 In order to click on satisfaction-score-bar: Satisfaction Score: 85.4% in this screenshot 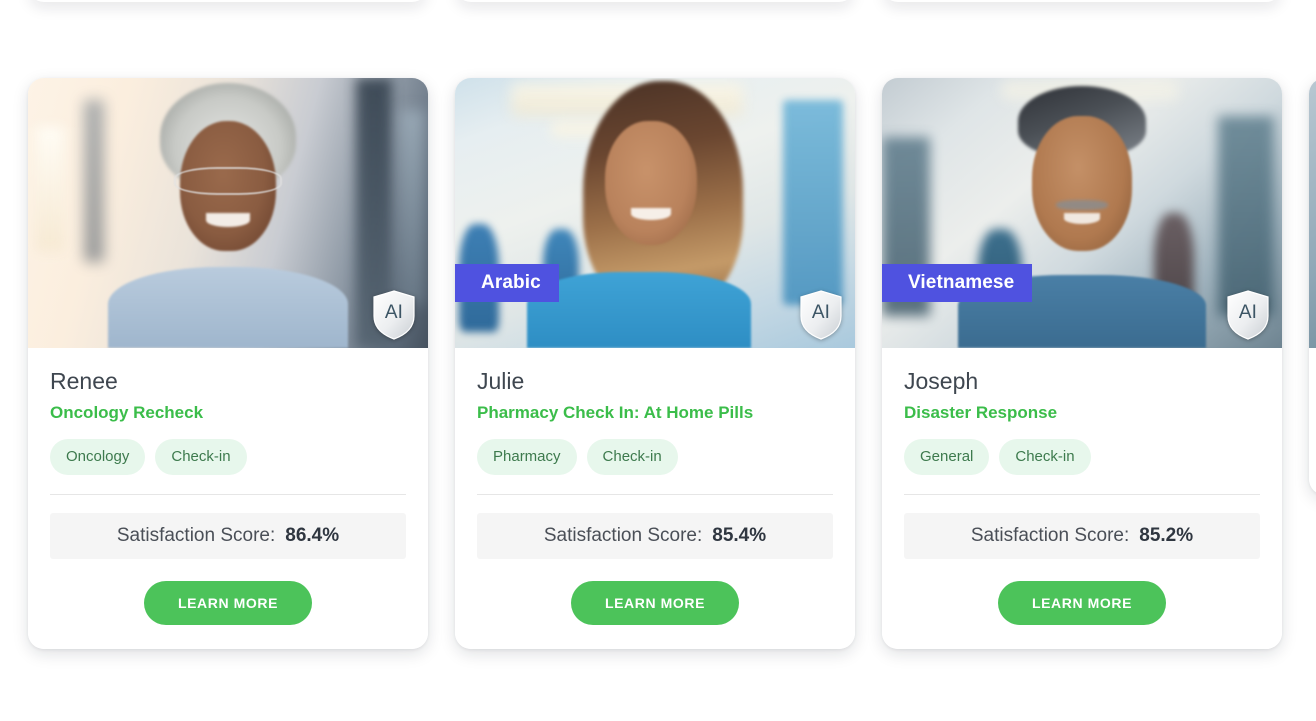, I will do `click(655, 535)`.